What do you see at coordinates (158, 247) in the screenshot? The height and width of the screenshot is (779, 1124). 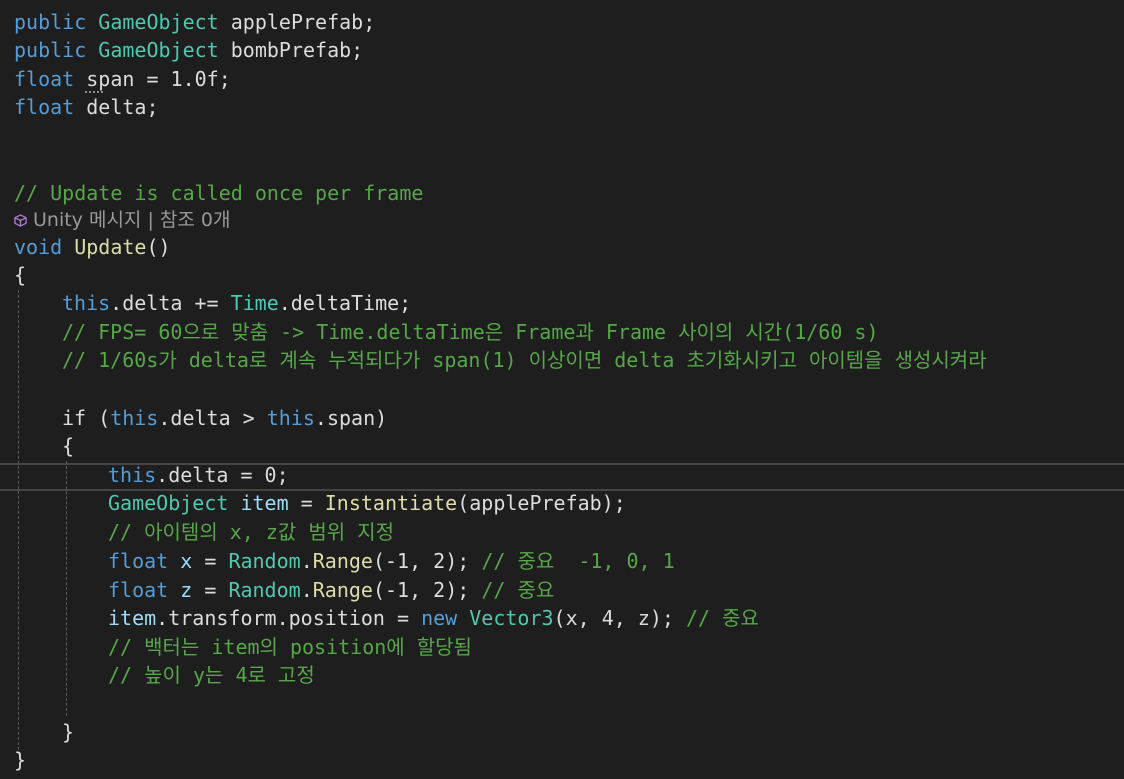 I see `code-text: ()` at bounding box center [158, 247].